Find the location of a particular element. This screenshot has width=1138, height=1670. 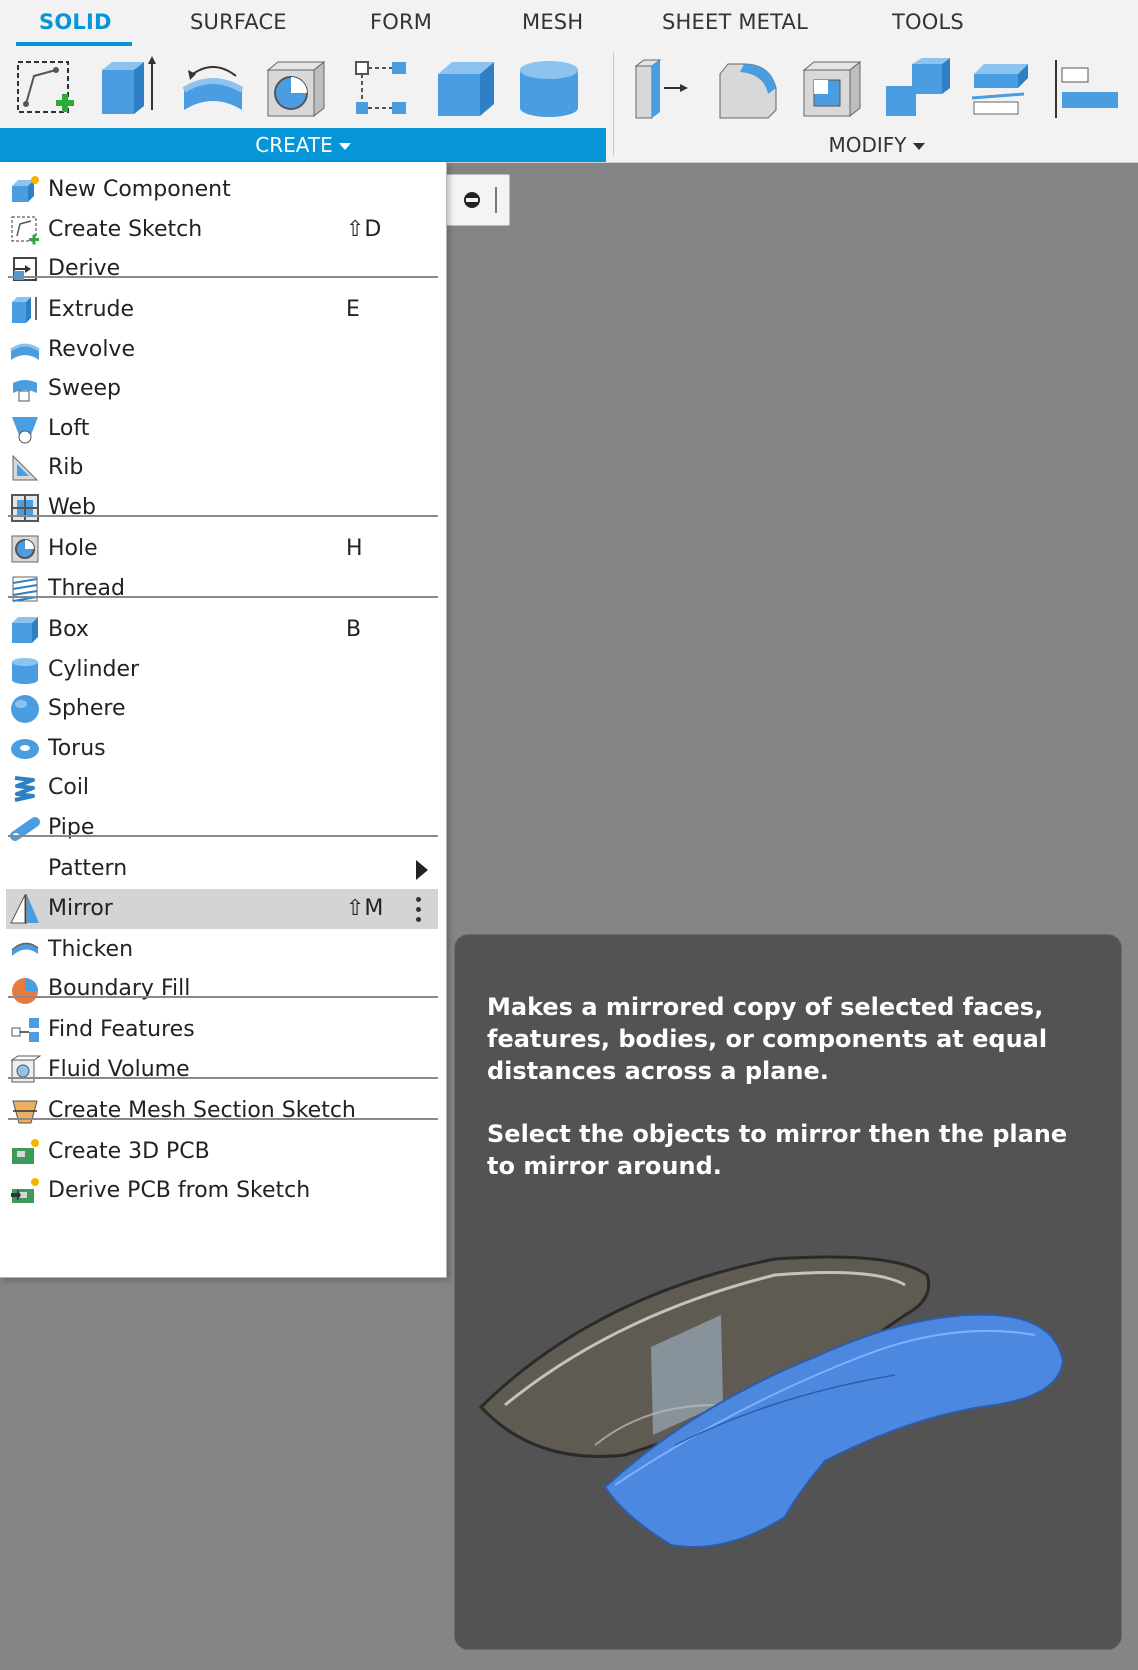

menu-item-label: New Component is located at coordinates (139, 189).